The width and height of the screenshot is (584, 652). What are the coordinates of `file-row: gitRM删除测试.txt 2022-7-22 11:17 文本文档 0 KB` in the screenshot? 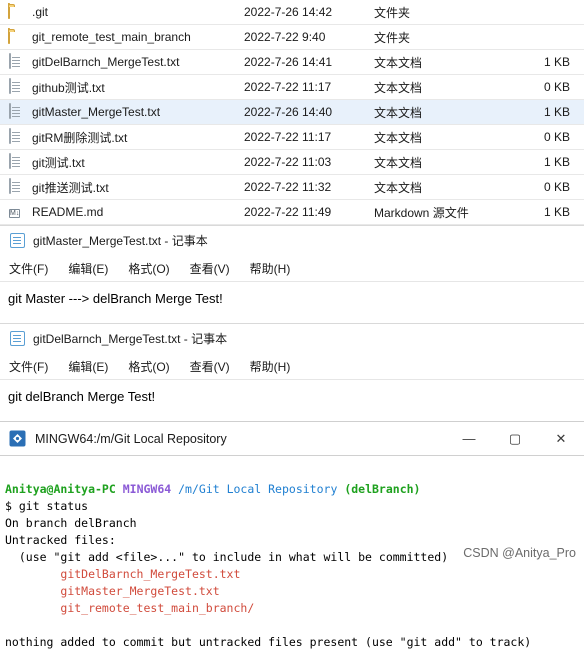 It's located at (292, 137).